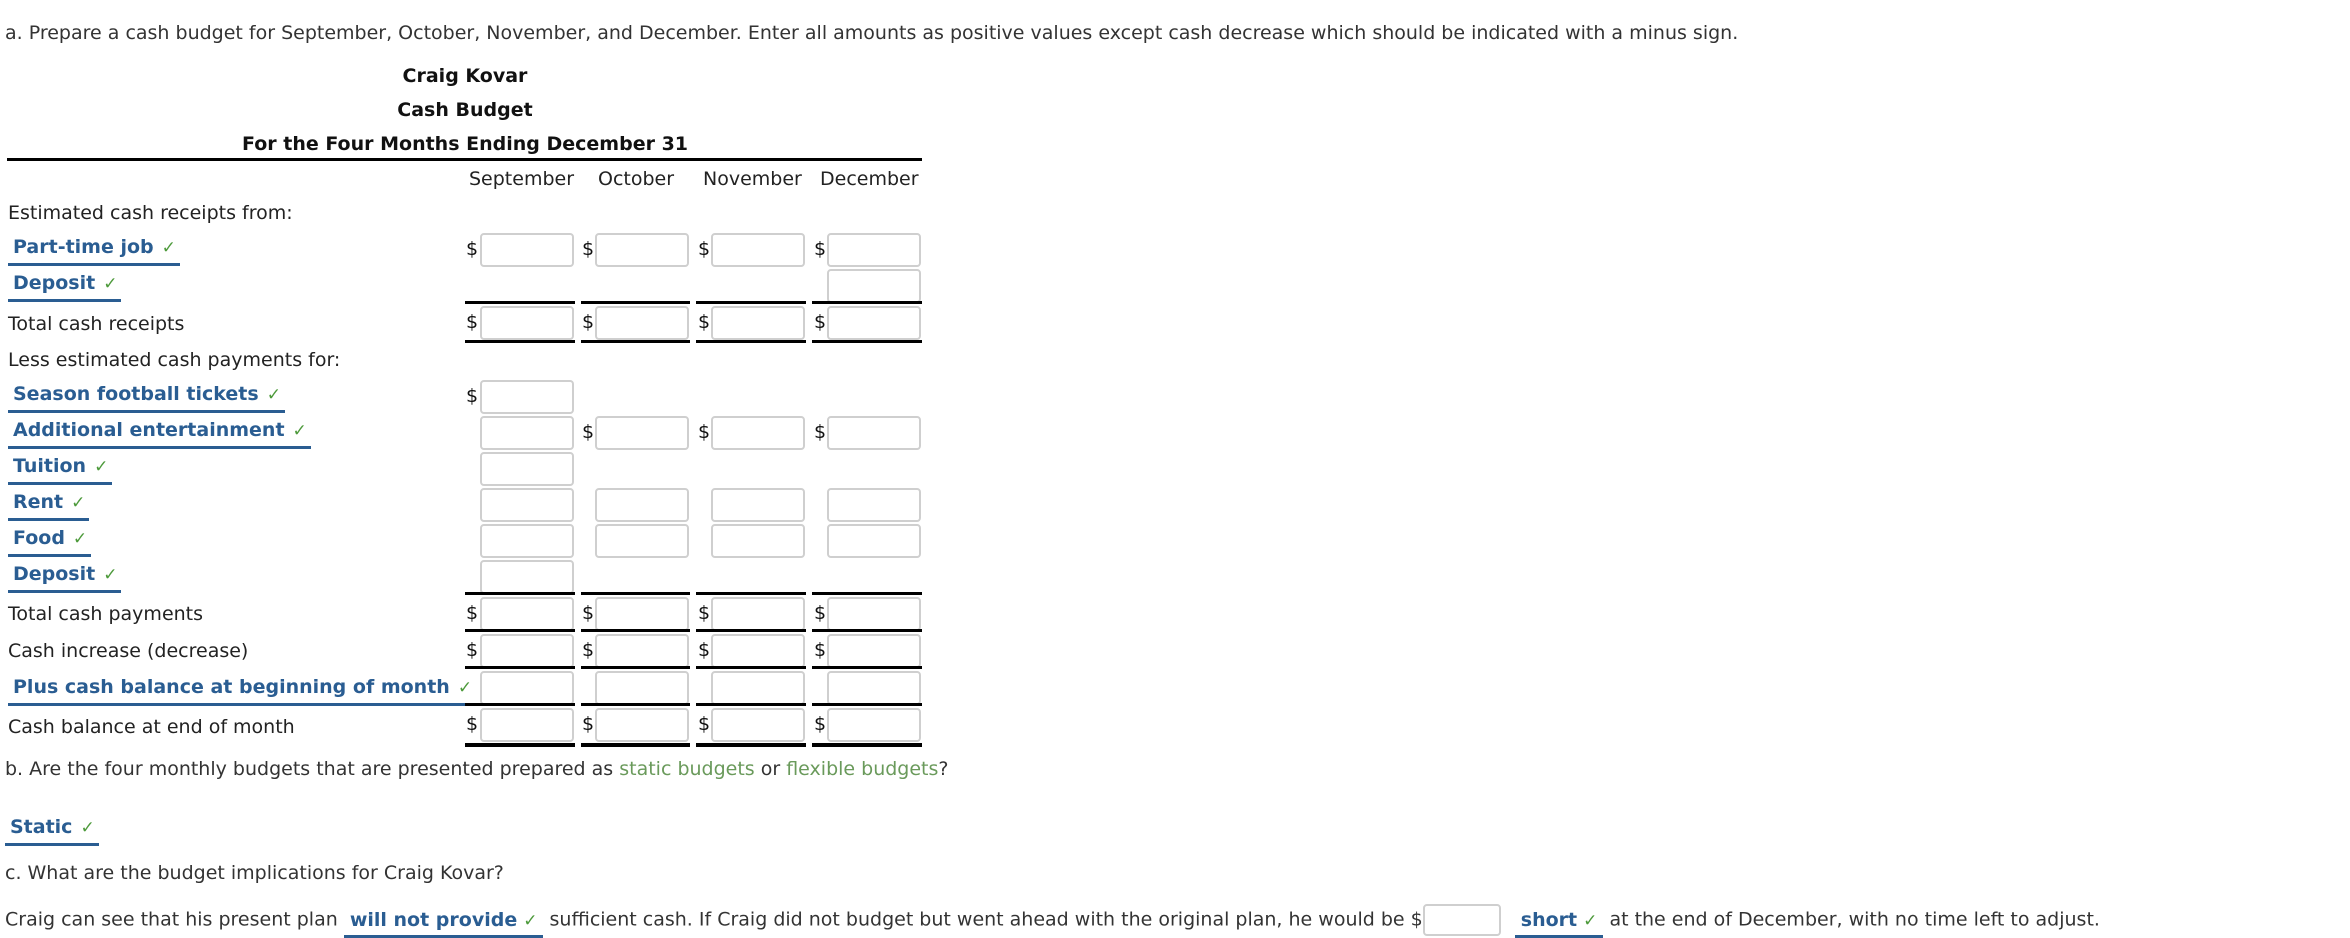  I want to click on receipt-1-october-input, so click(642, 250).